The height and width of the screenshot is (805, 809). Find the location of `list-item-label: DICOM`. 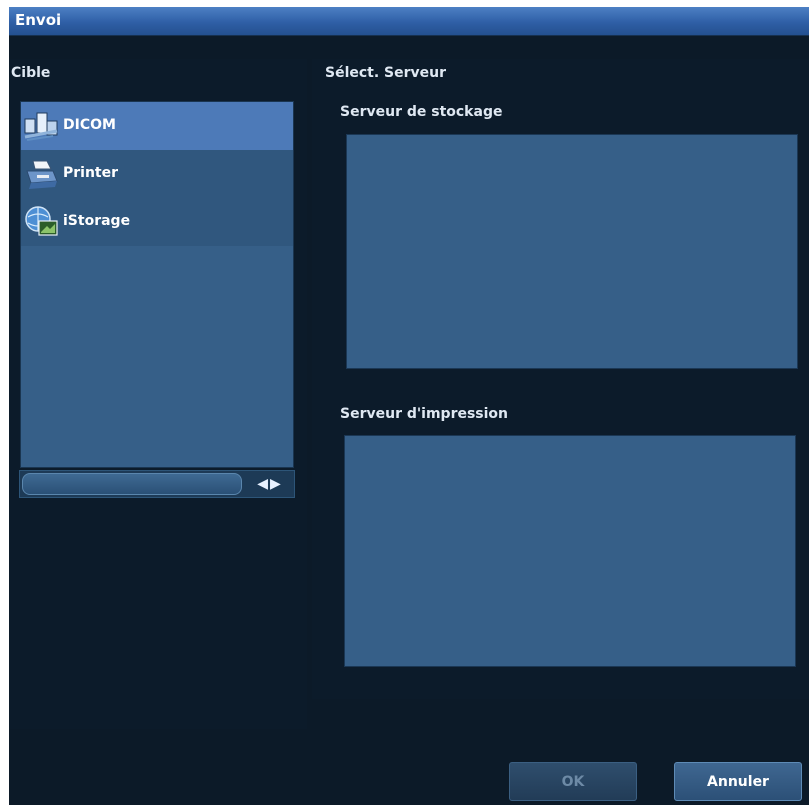

list-item-label: DICOM is located at coordinates (89, 125).